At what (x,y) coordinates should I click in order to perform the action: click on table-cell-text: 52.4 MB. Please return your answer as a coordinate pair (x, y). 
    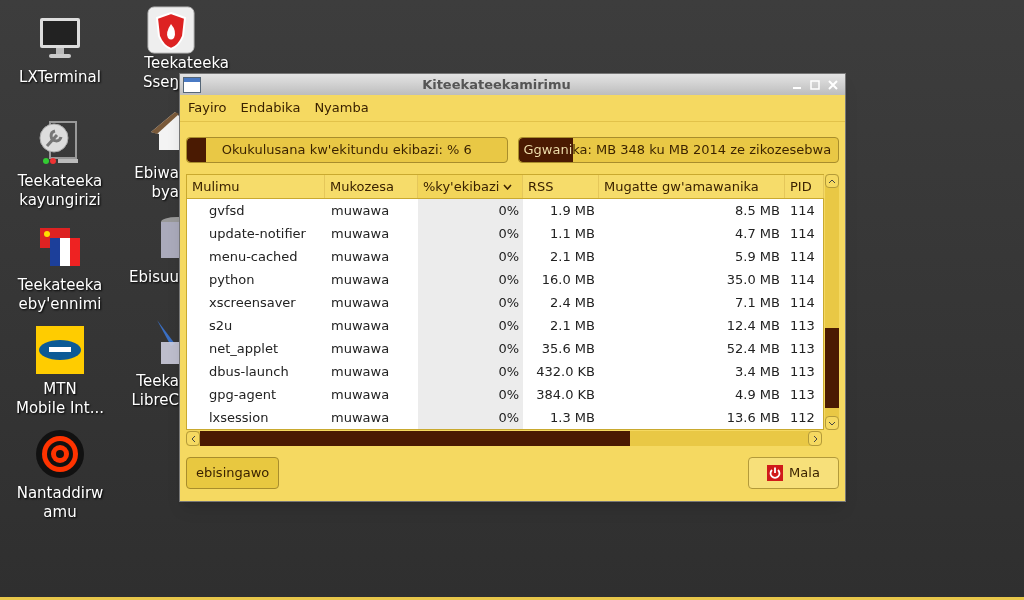
    Looking at the image, I should click on (753, 349).